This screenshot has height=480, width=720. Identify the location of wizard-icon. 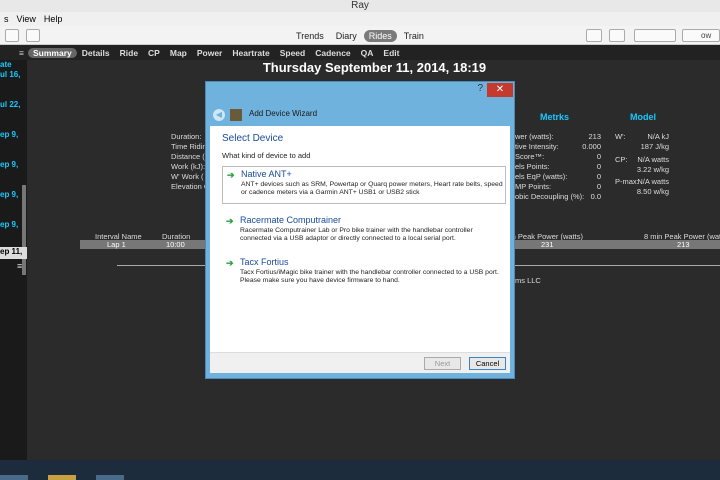
(236, 115).